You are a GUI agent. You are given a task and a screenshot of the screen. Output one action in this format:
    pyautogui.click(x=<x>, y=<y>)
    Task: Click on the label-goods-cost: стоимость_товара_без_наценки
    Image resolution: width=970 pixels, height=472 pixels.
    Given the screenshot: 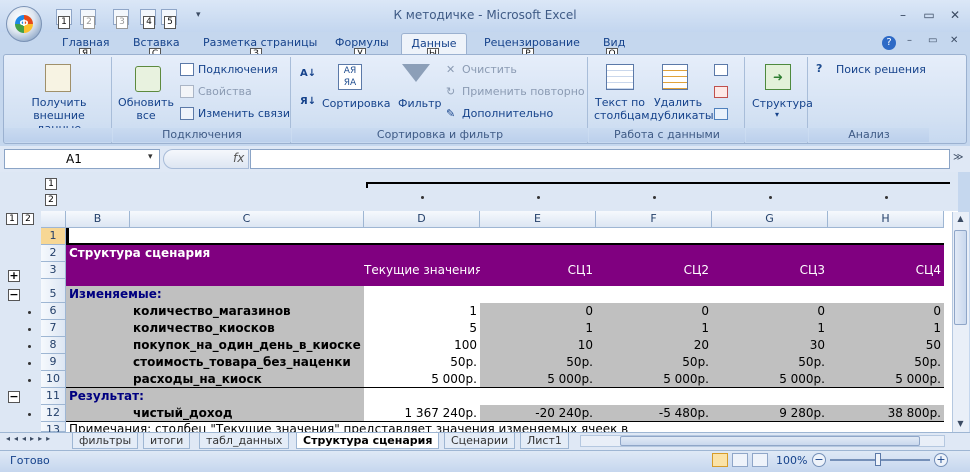 What is the action you would take?
    pyautogui.click(x=248, y=362)
    